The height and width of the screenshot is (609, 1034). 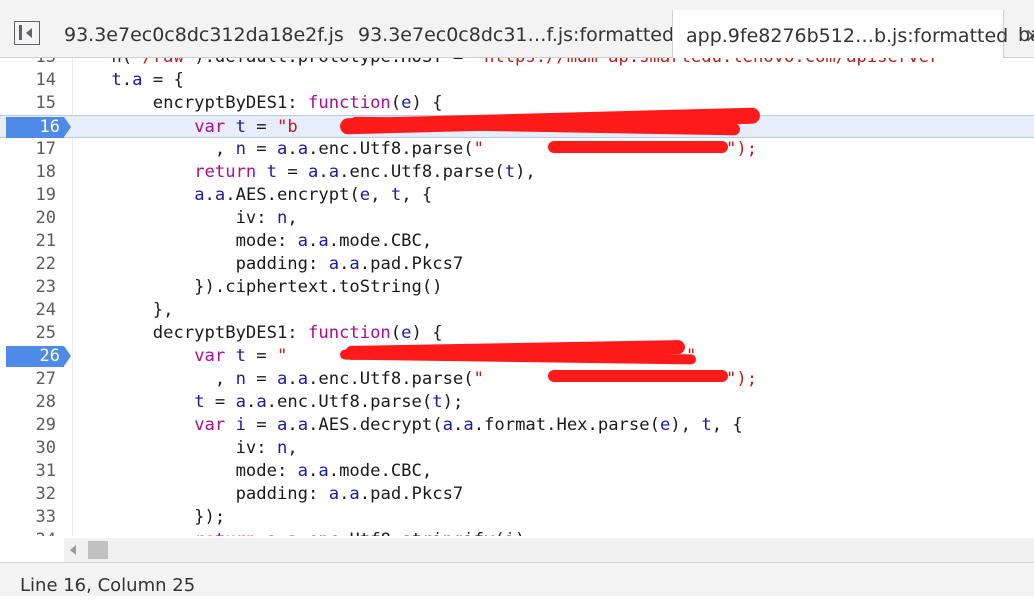 What do you see at coordinates (28, 448) in the screenshot?
I see `line-number: 30` at bounding box center [28, 448].